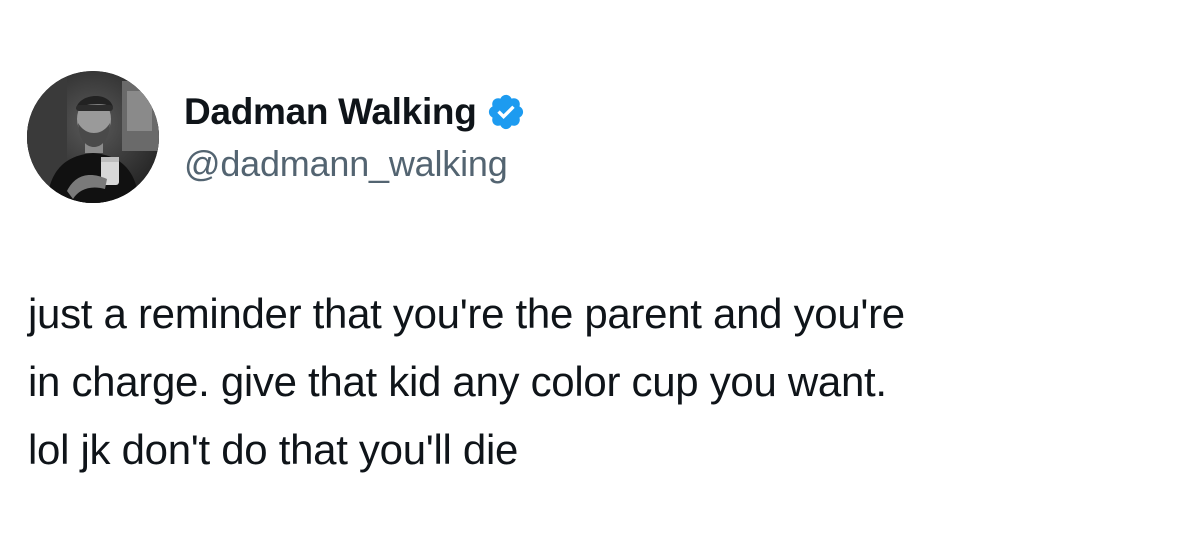 This screenshot has height=549, width=1179. I want to click on author-handle: @dadmann_walking, so click(346, 164).